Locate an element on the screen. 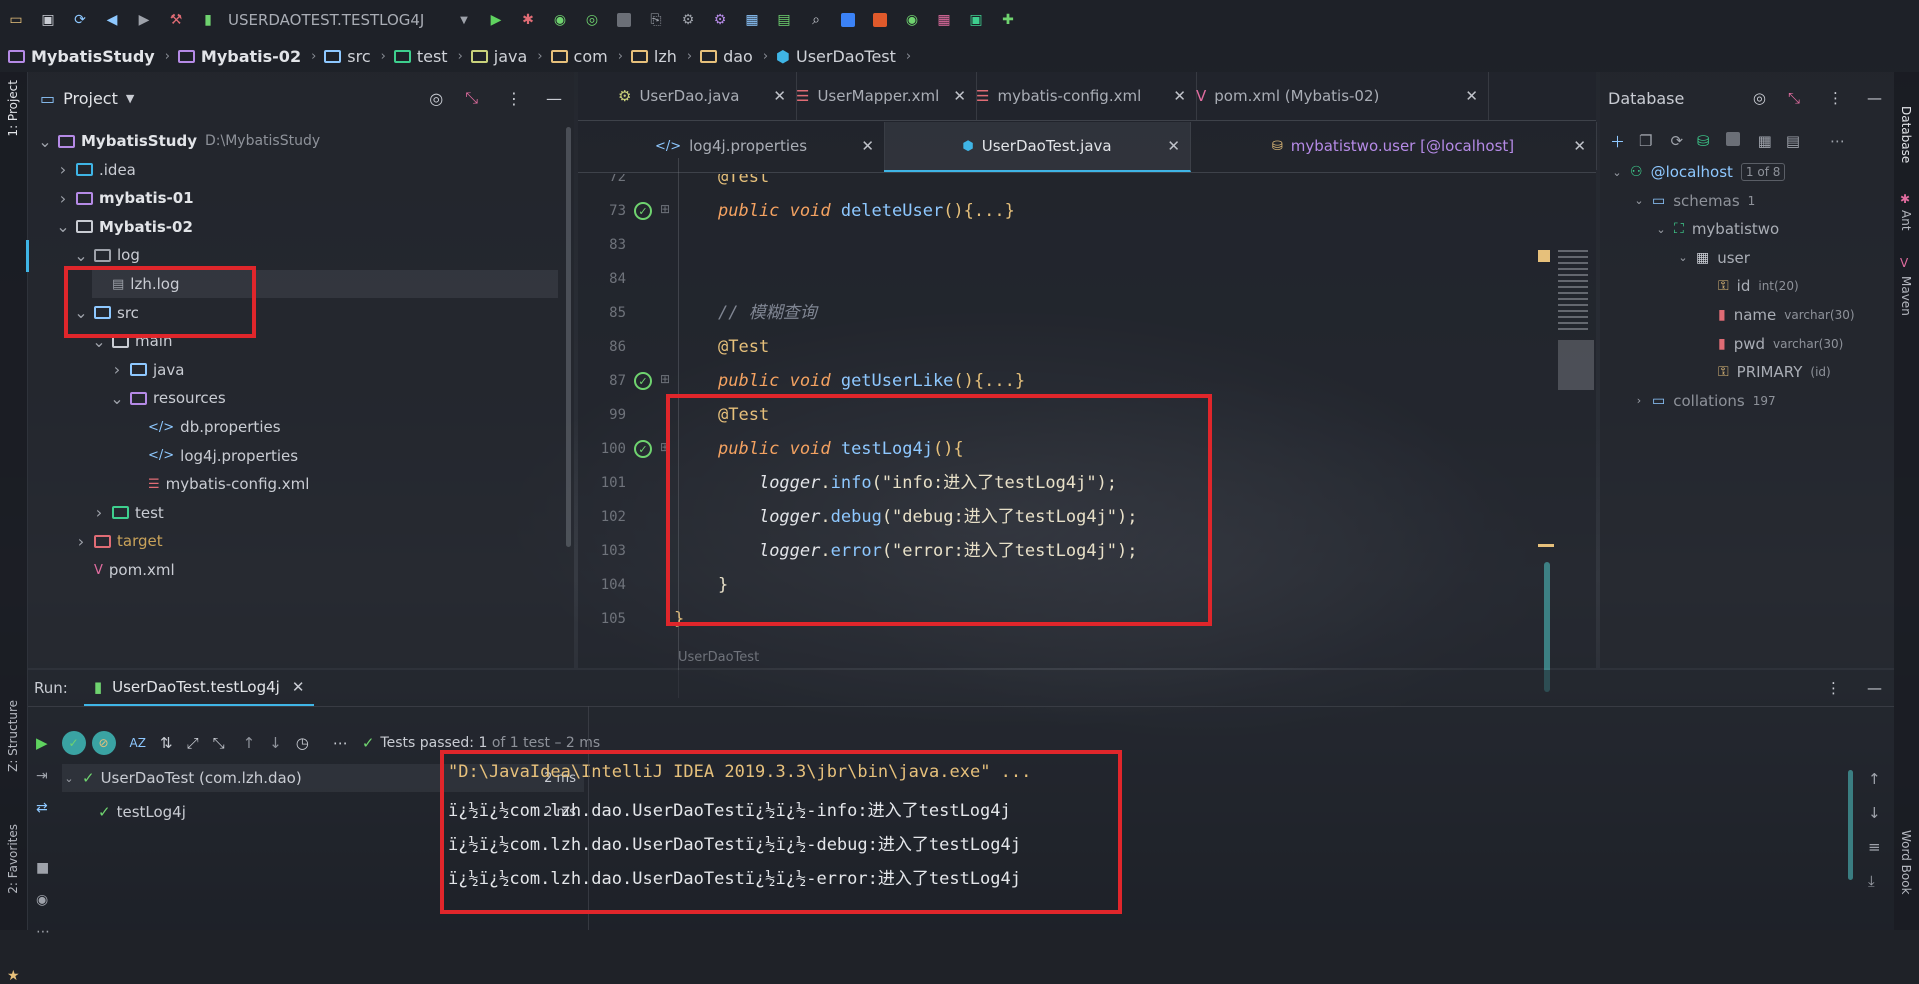  project-tree-item: ⌄ resources is located at coordinates (167, 398).